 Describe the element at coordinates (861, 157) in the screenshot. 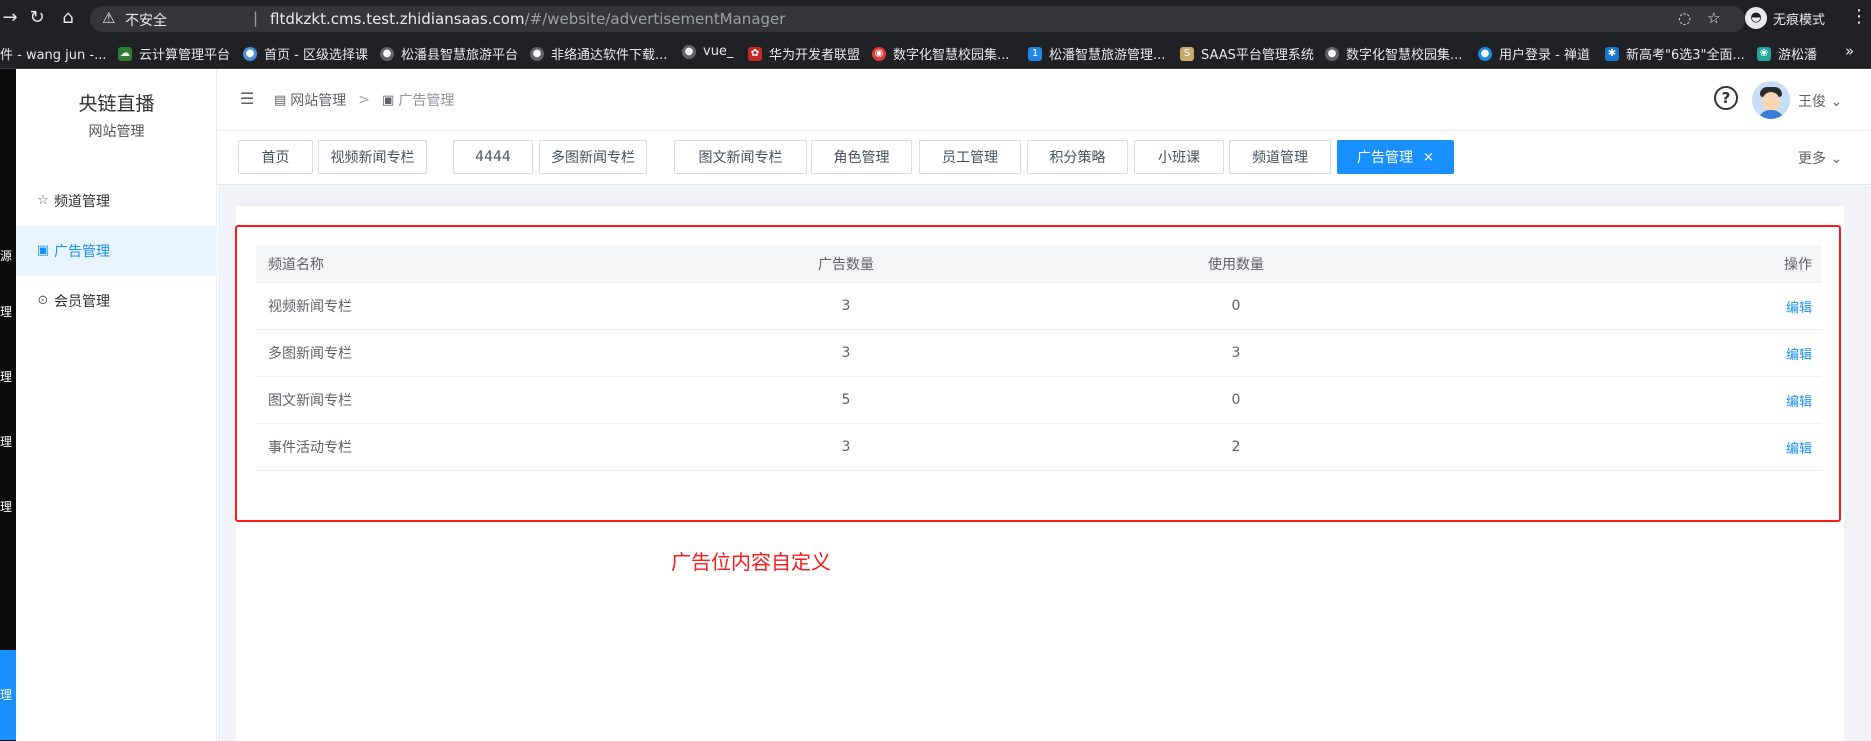

I see `tag-role: 角色管理` at that location.